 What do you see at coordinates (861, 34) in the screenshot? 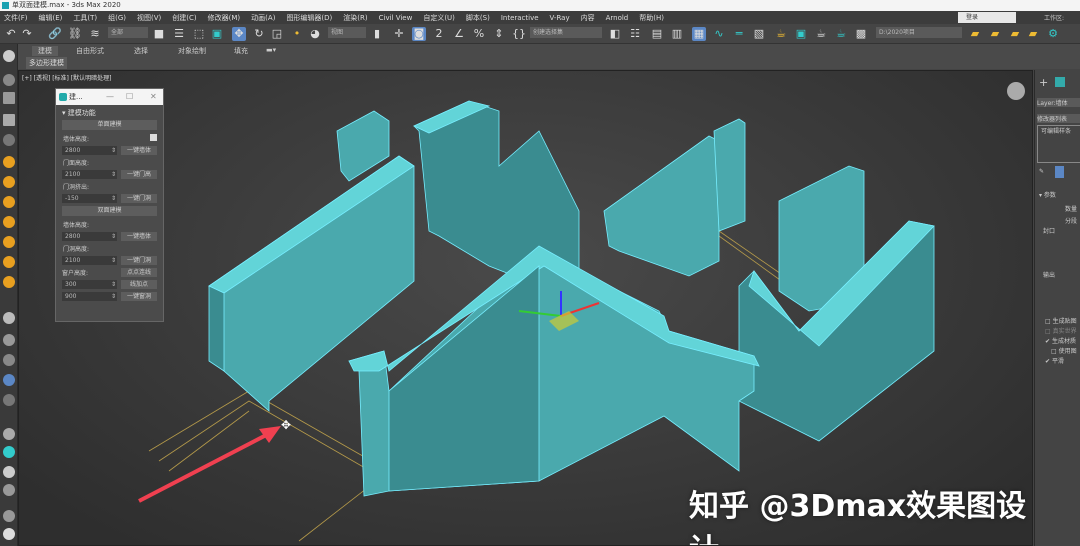
I see `render-gallery-icon: ▩` at bounding box center [861, 34].